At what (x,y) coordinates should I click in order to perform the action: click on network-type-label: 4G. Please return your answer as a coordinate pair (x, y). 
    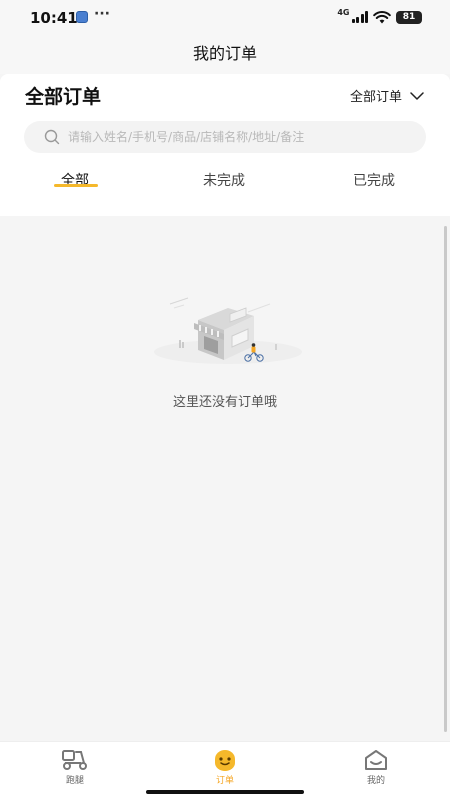
    Looking at the image, I should click on (343, 12).